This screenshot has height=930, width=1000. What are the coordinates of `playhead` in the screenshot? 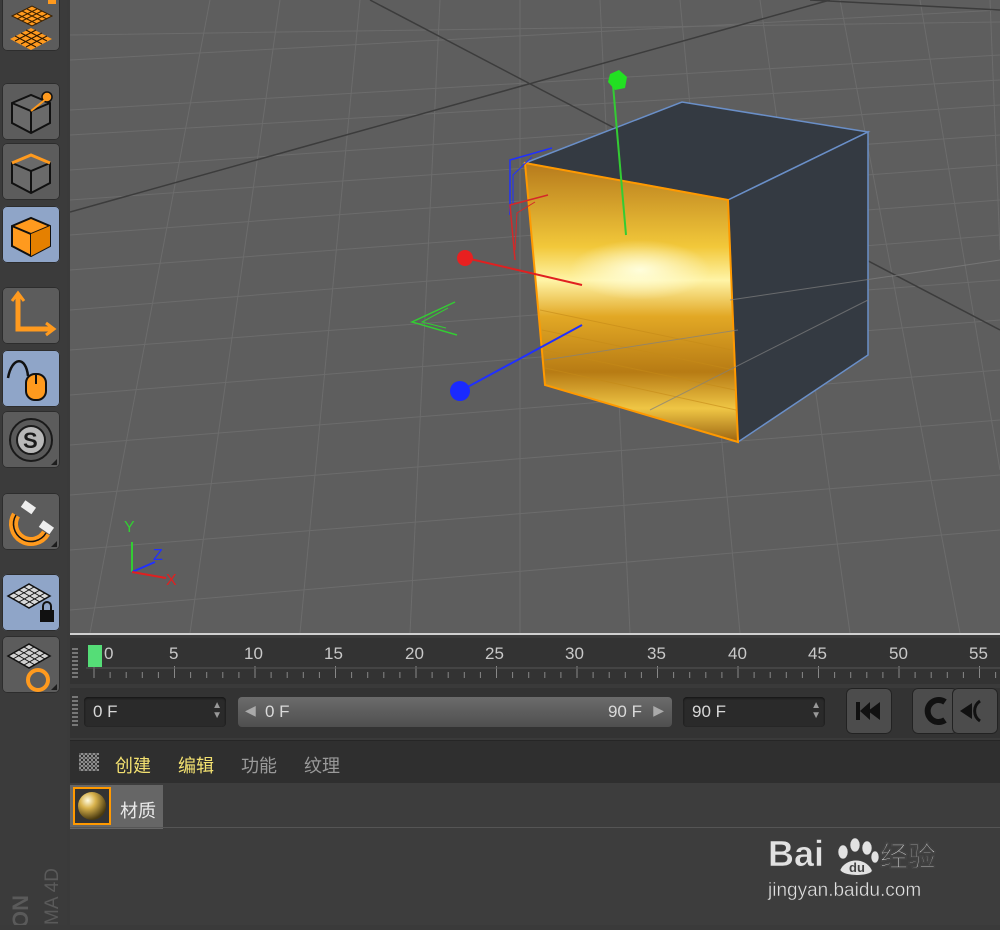 It's located at (95, 656).